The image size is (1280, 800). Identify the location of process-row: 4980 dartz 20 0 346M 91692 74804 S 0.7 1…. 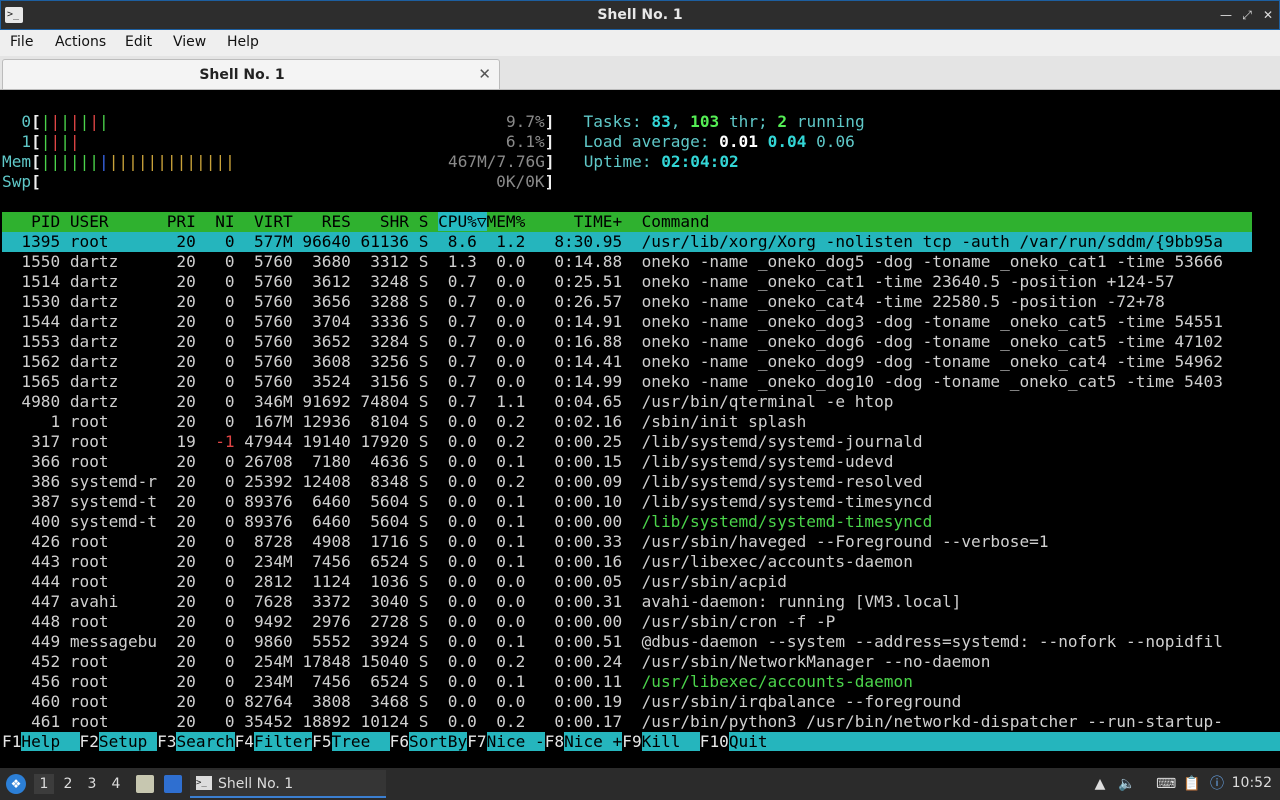
(447, 402).